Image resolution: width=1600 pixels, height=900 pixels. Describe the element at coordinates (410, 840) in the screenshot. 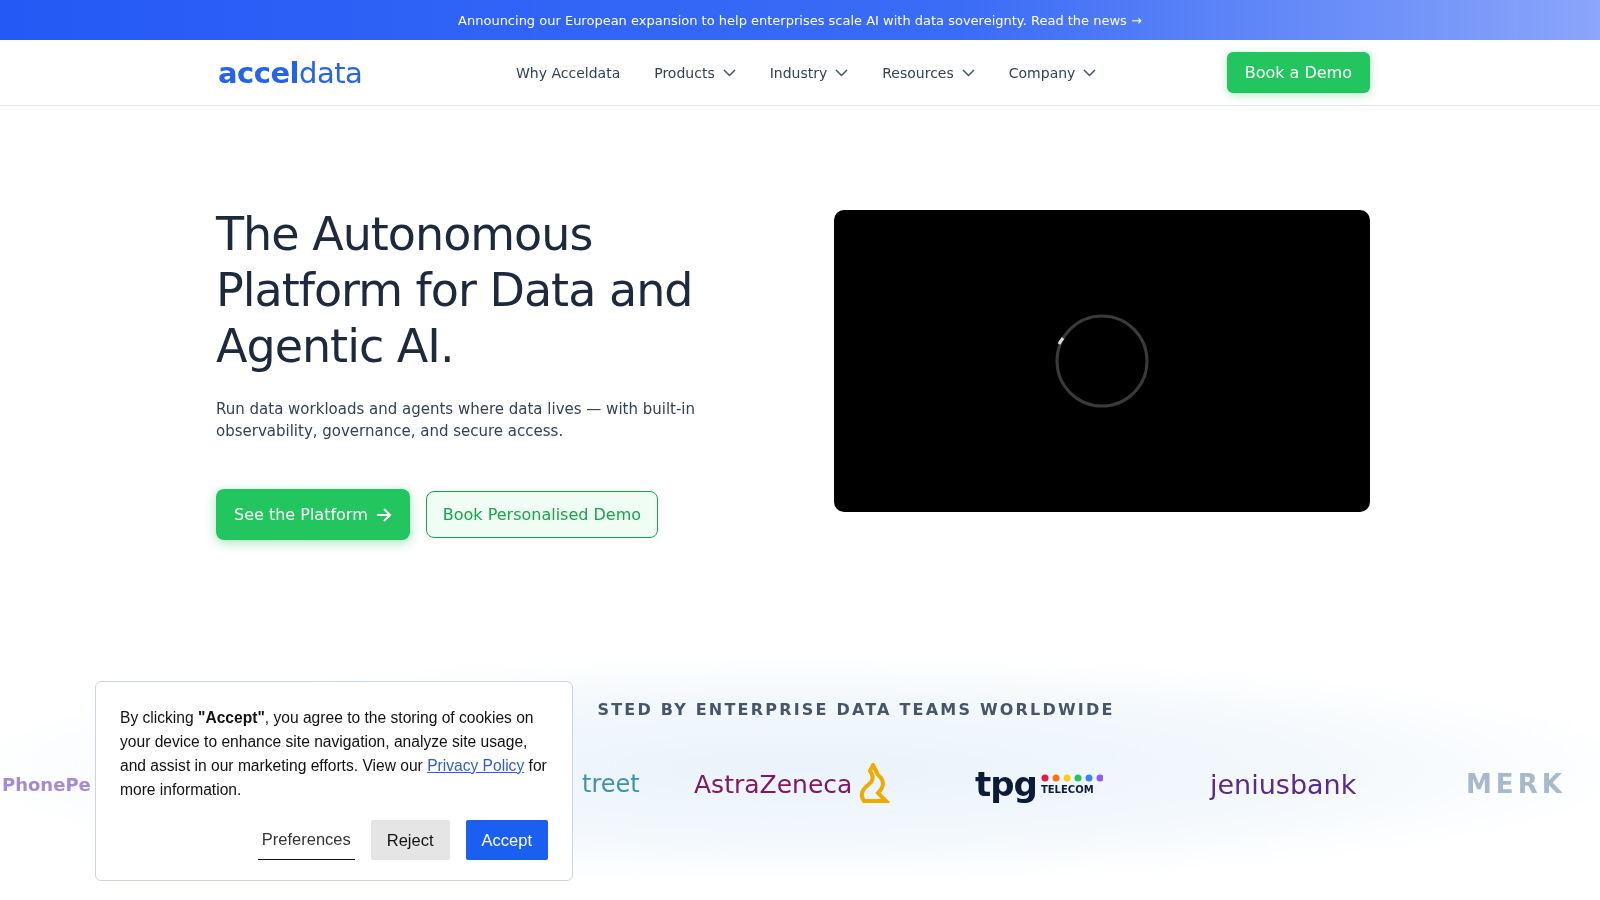

I see `cookie-button: Reject` at that location.